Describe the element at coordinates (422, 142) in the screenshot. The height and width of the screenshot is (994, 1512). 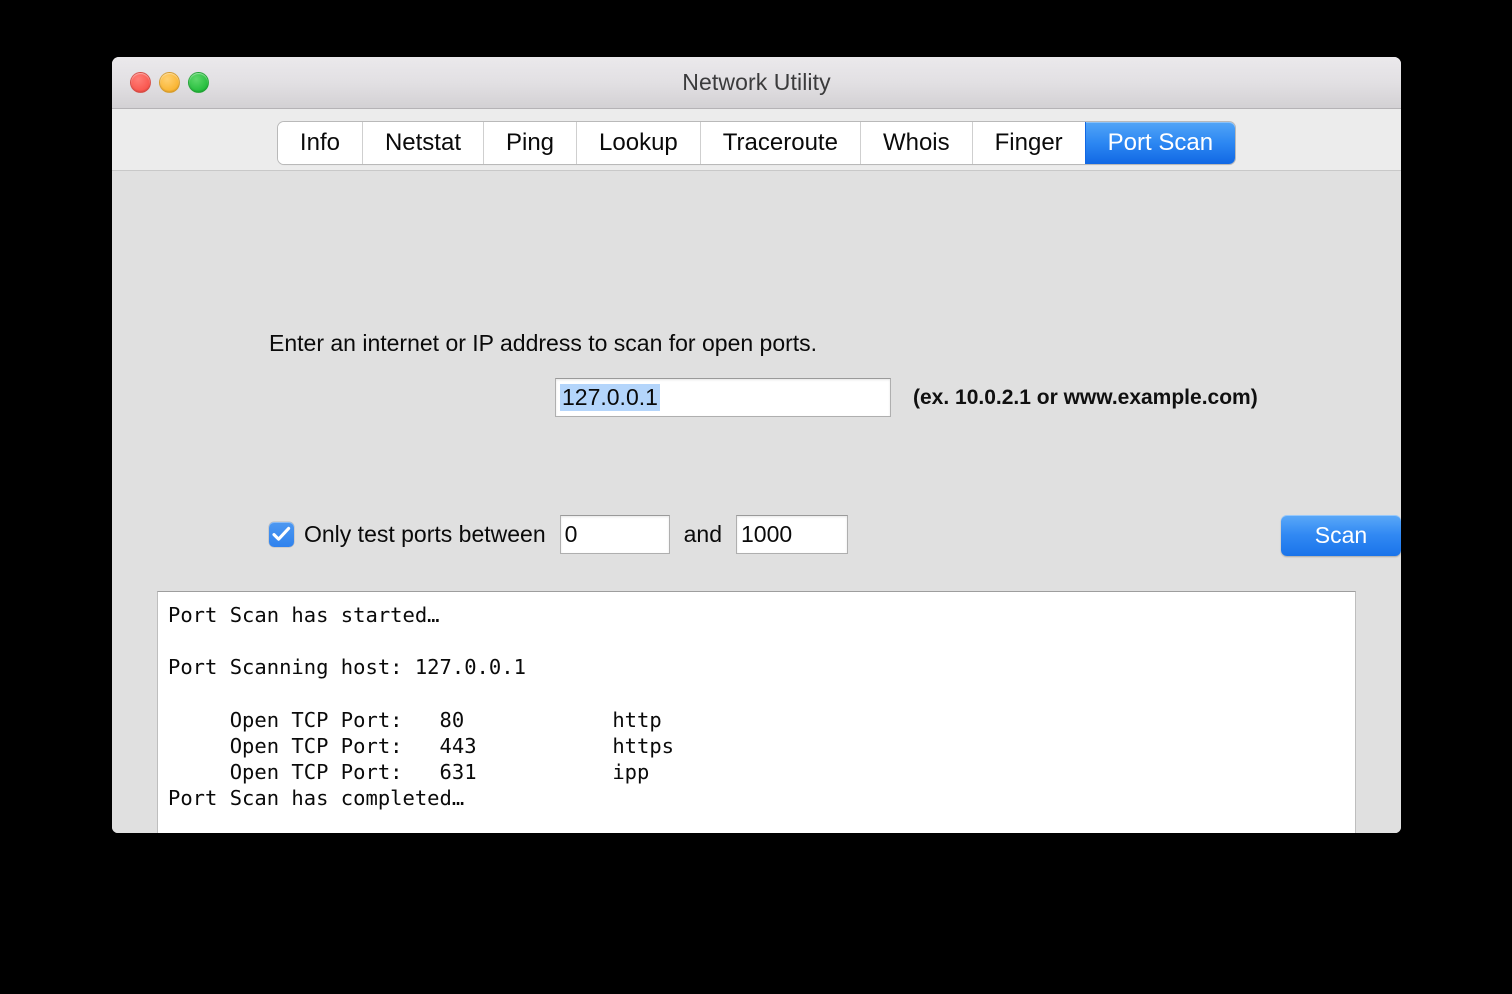
I see `tab-netstat: Netstat` at that location.